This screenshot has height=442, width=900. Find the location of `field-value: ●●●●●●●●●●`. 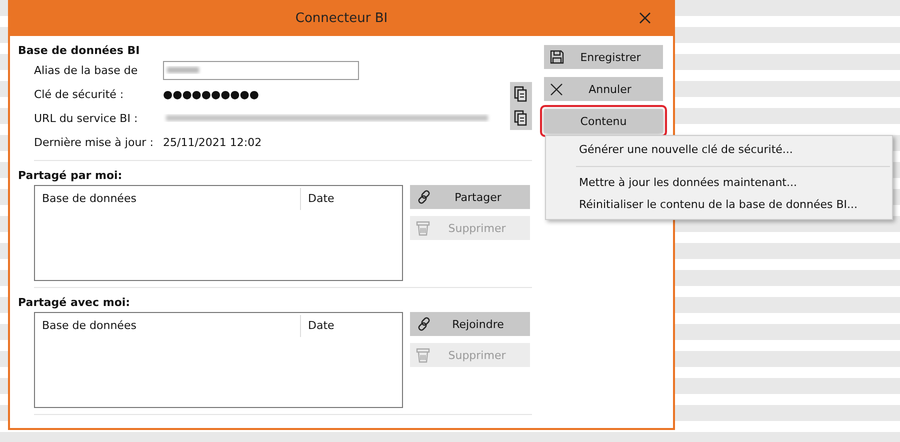

field-value: ●●●●●●●●●● is located at coordinates (211, 94).